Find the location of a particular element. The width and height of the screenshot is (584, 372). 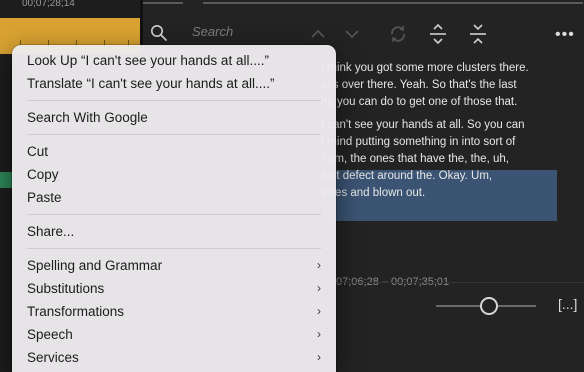

chevron-up-icon is located at coordinates (318, 34).